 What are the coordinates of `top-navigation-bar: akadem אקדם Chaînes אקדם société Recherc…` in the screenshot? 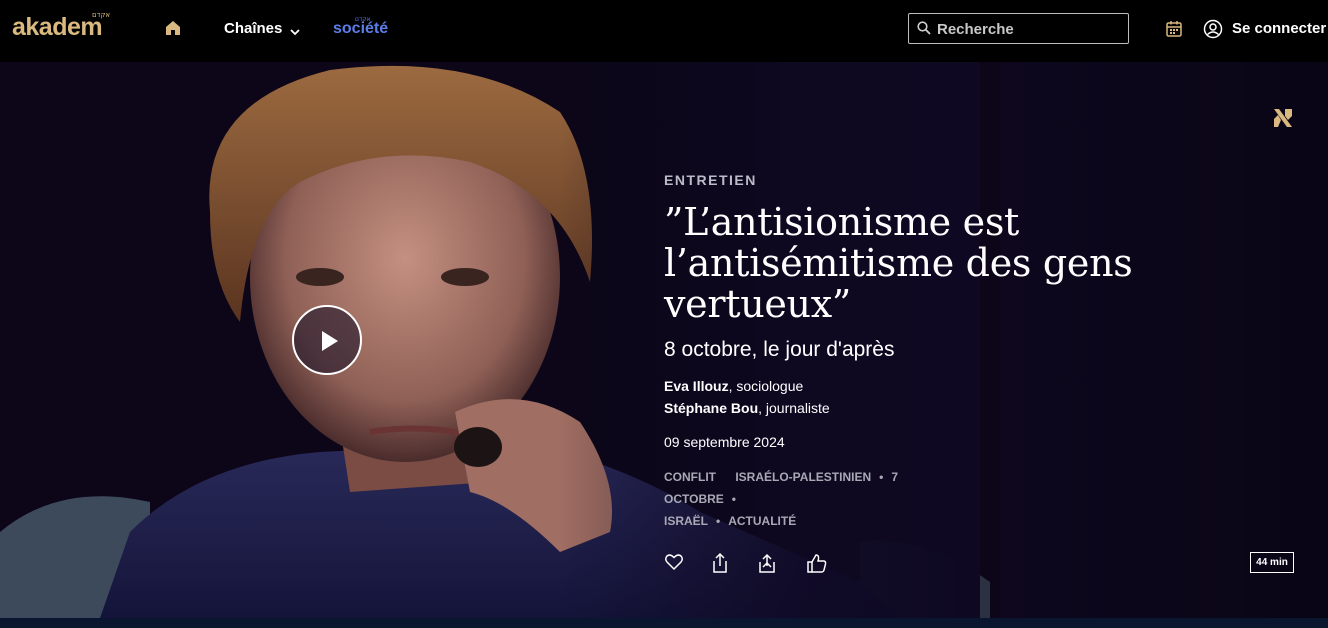 It's located at (664, 31).